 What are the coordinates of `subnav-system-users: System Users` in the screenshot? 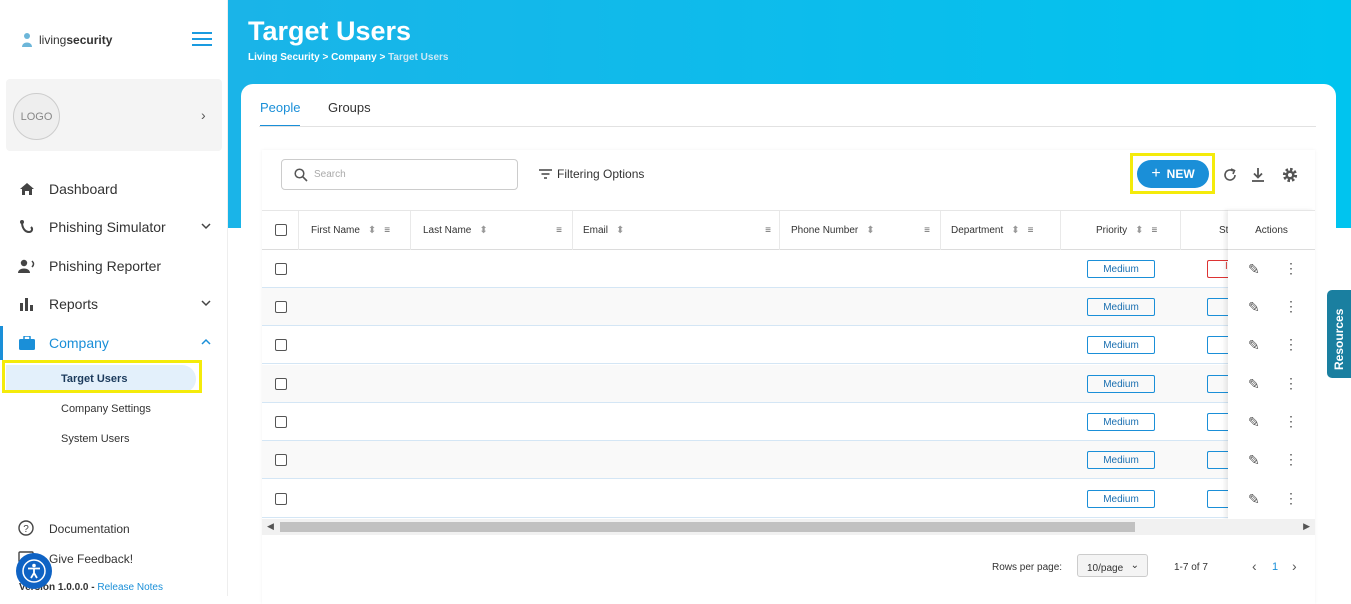 It's located at (100, 439).